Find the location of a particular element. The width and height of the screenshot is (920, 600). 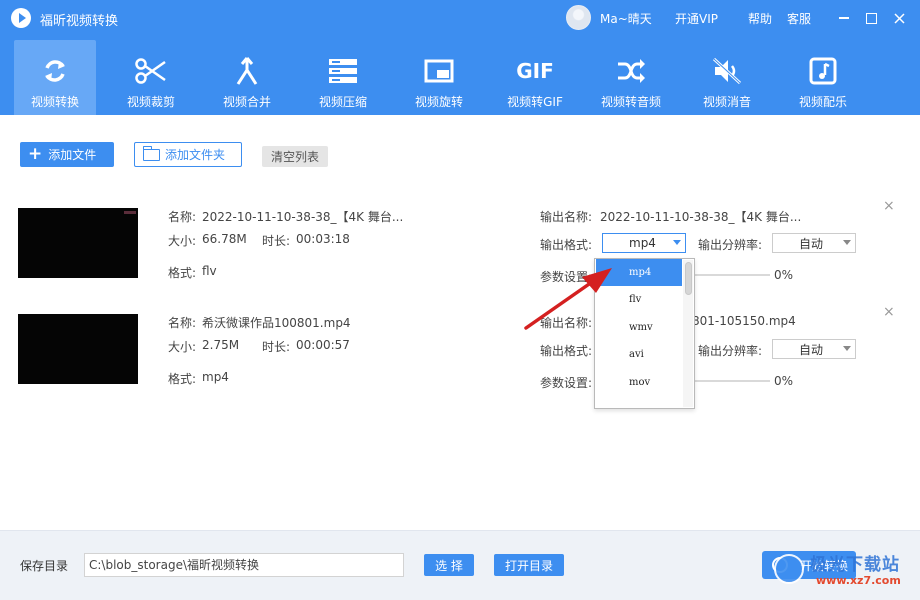

watermark-title: 极光下载站 is located at coordinates (855, 565).